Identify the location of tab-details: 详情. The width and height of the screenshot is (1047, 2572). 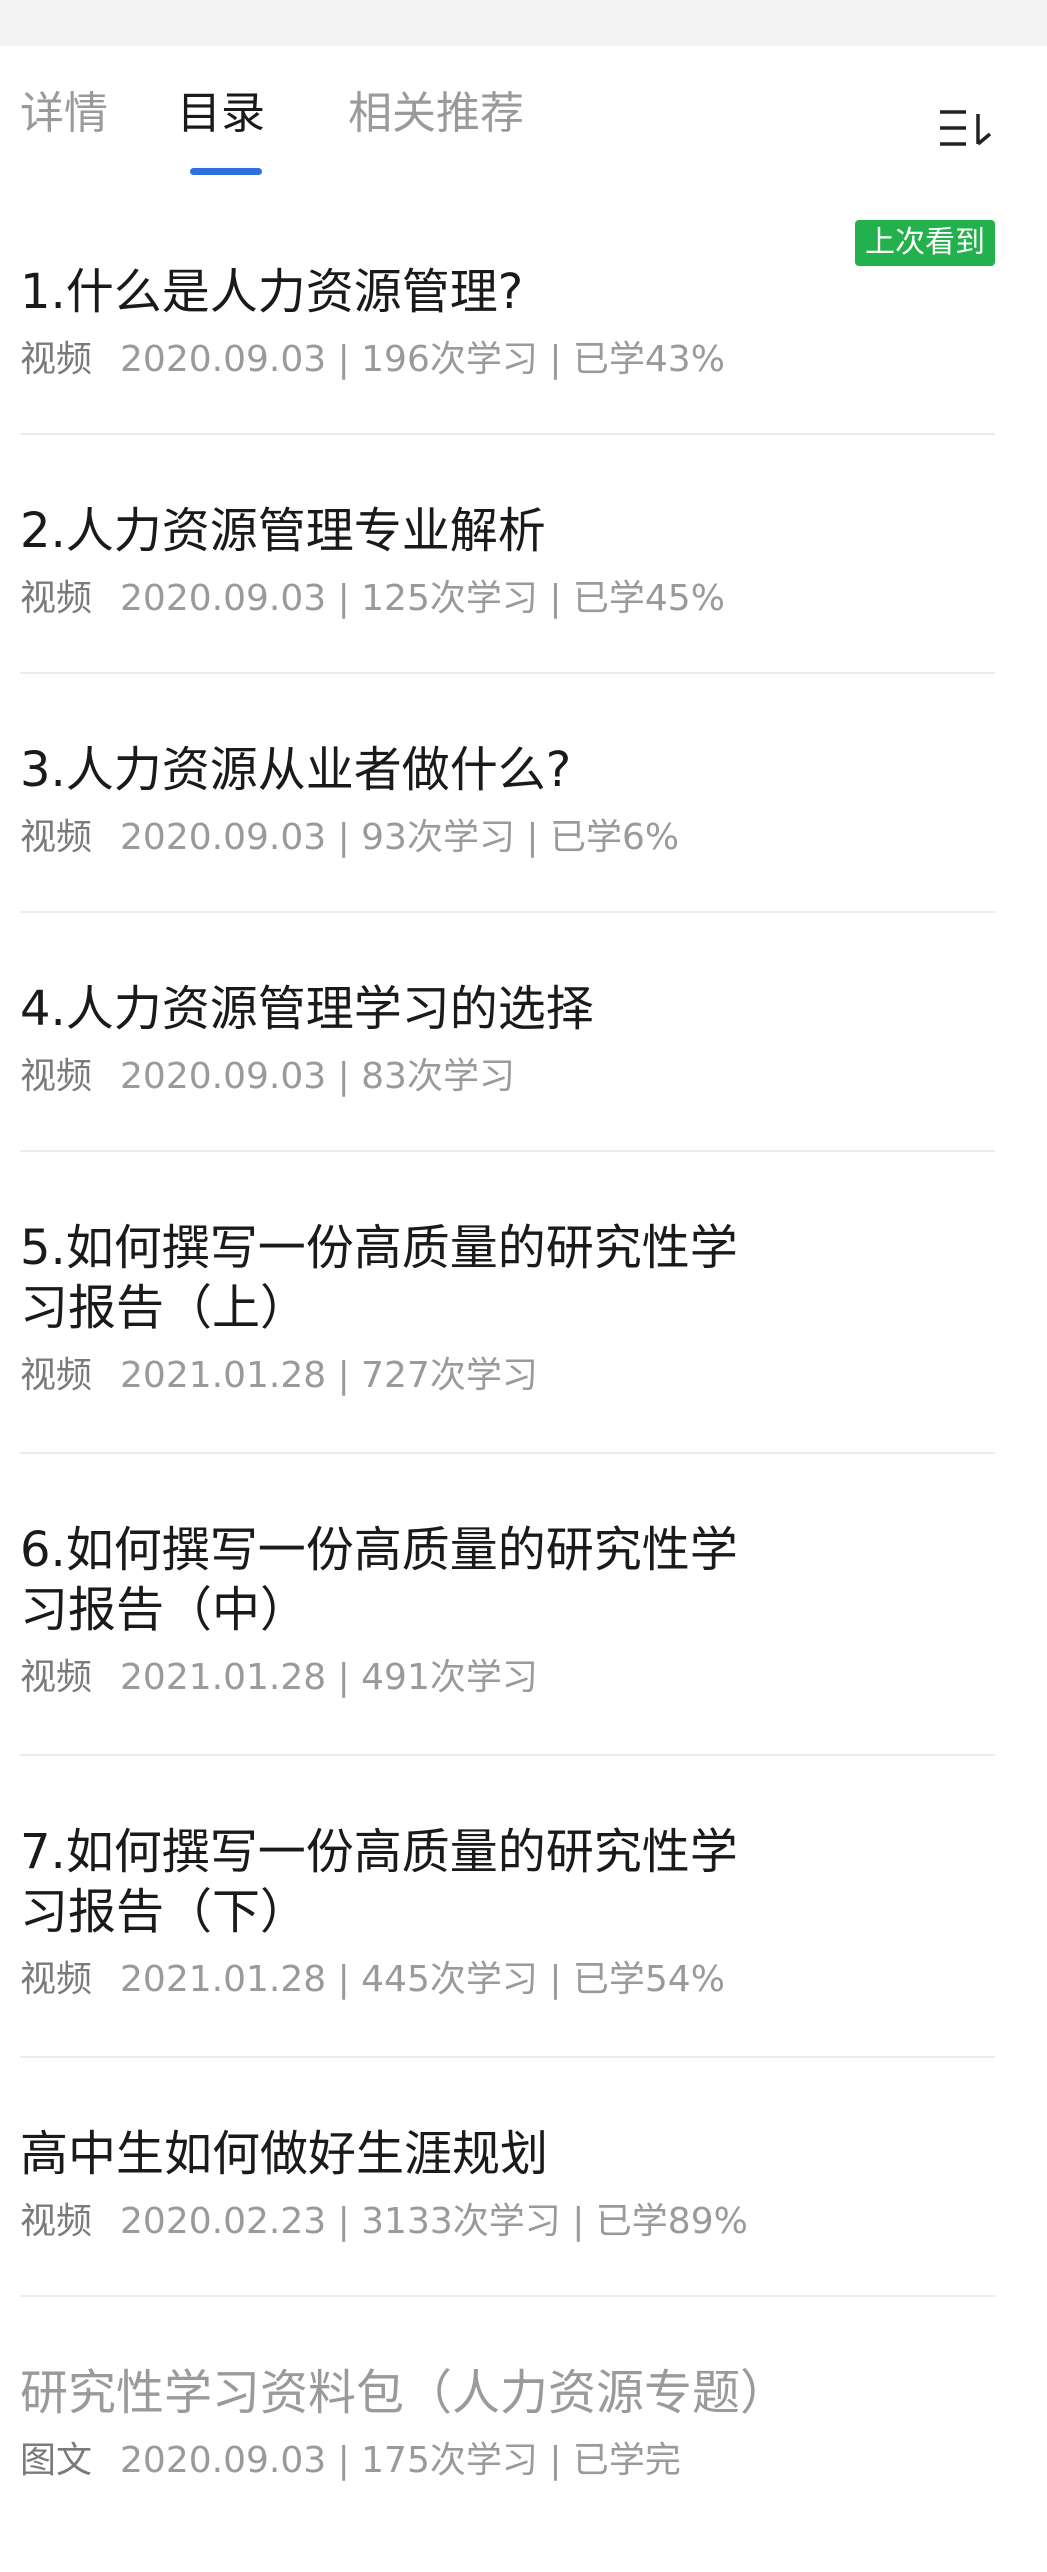
(64, 114).